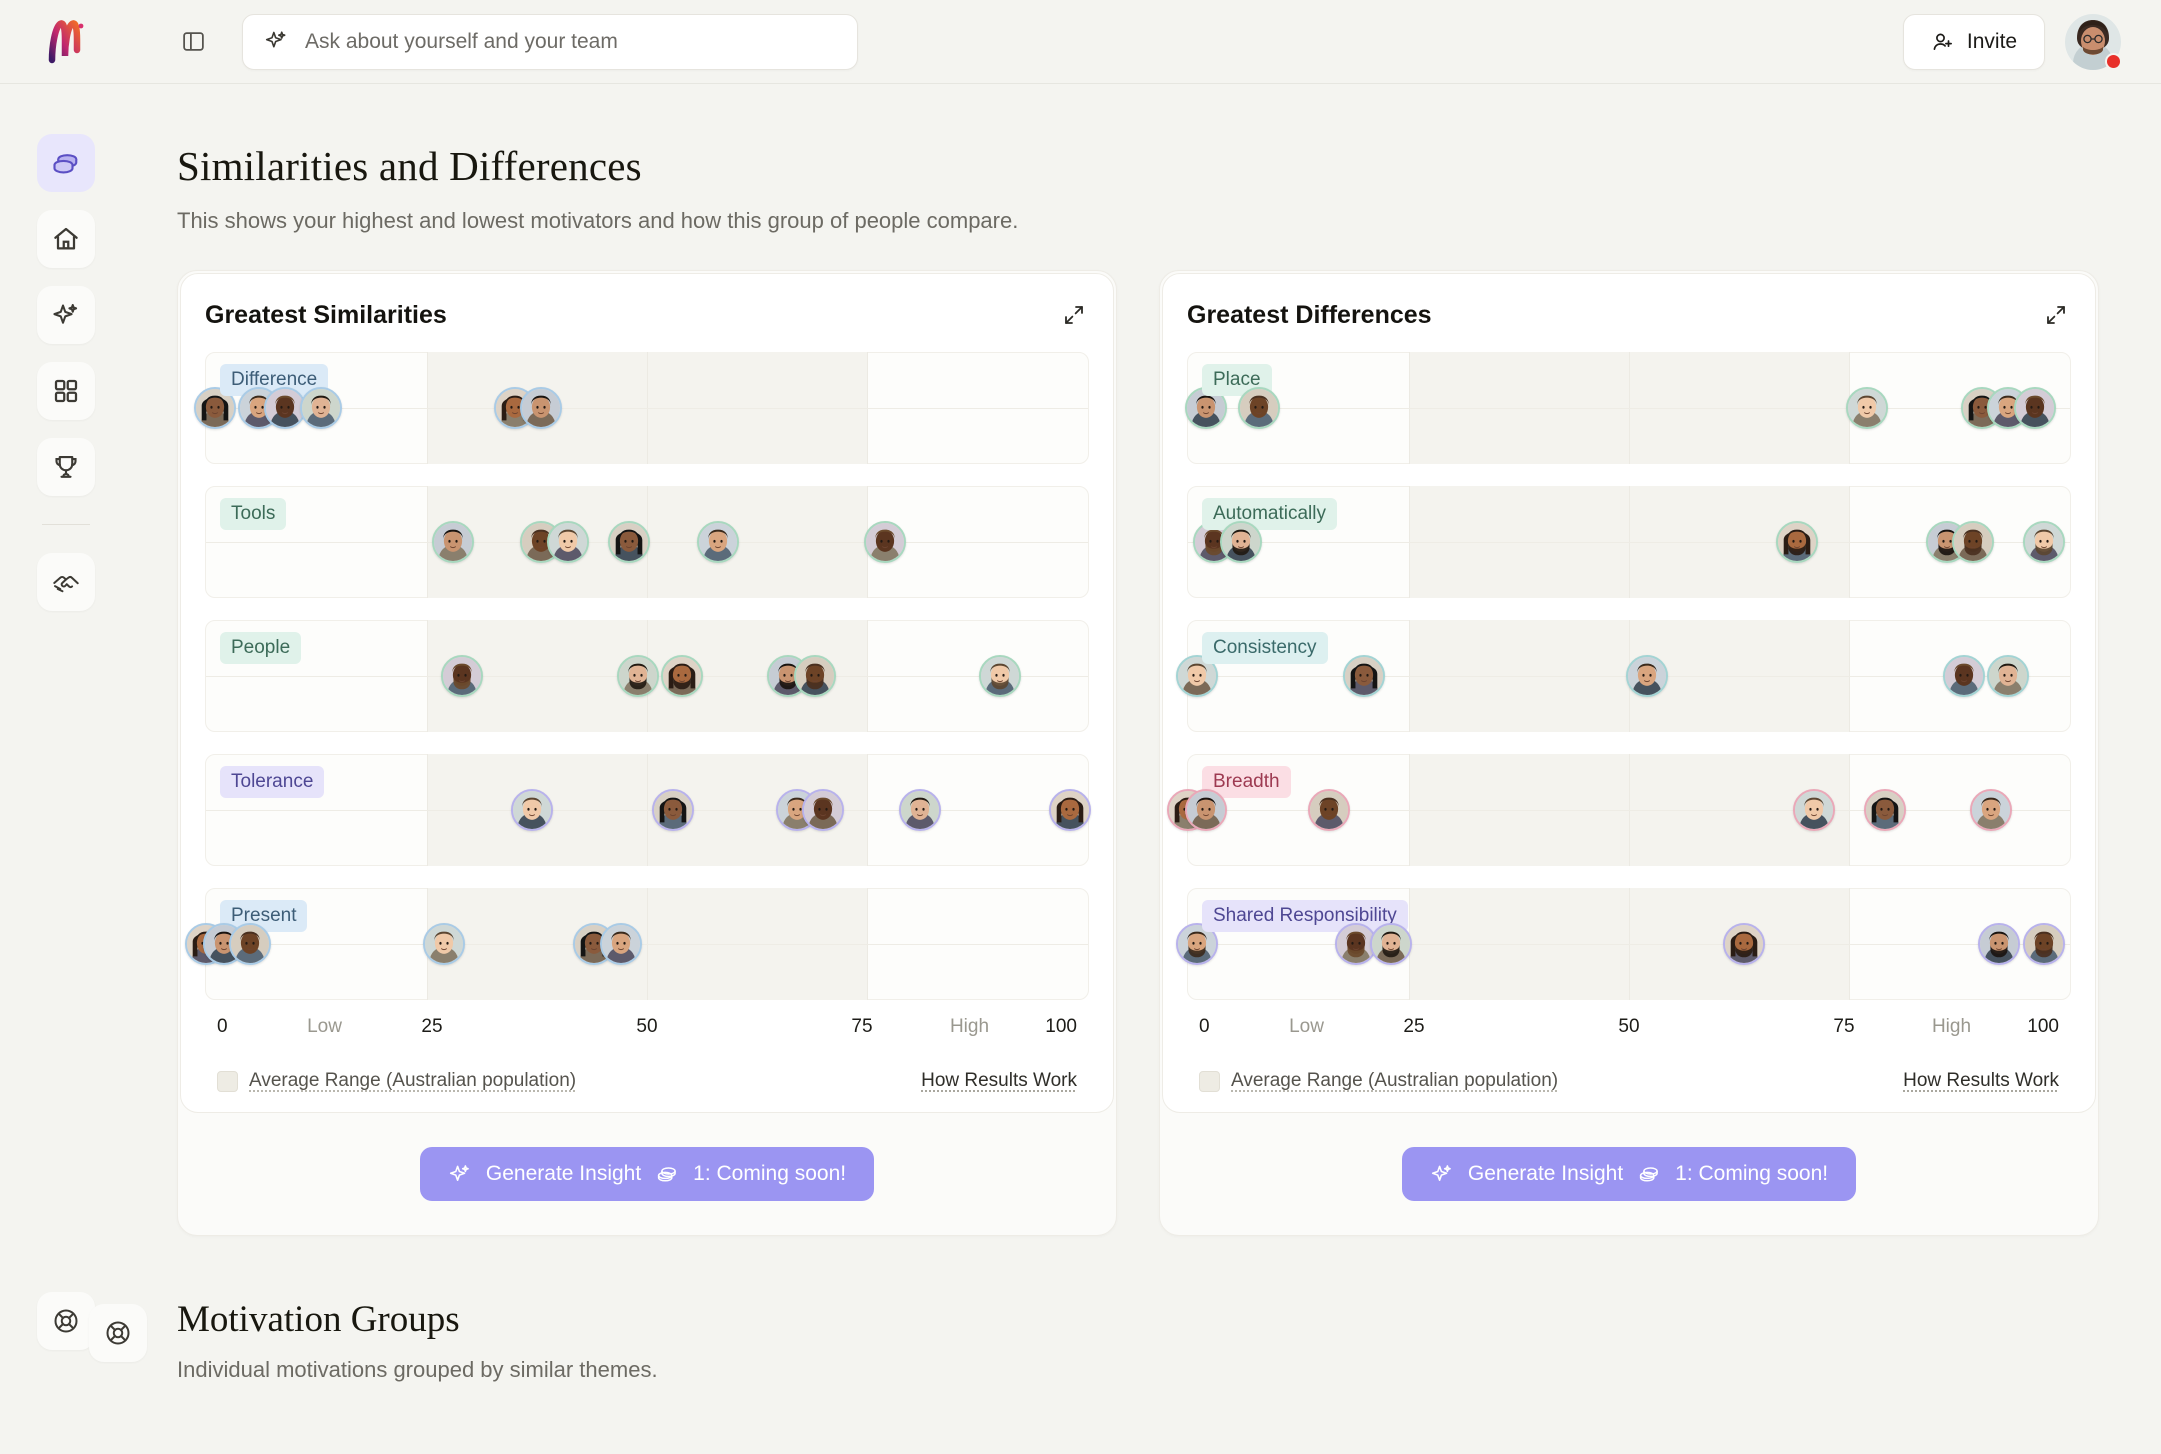 The image size is (2161, 1454). I want to click on sidebar-item-achievements, so click(66, 467).